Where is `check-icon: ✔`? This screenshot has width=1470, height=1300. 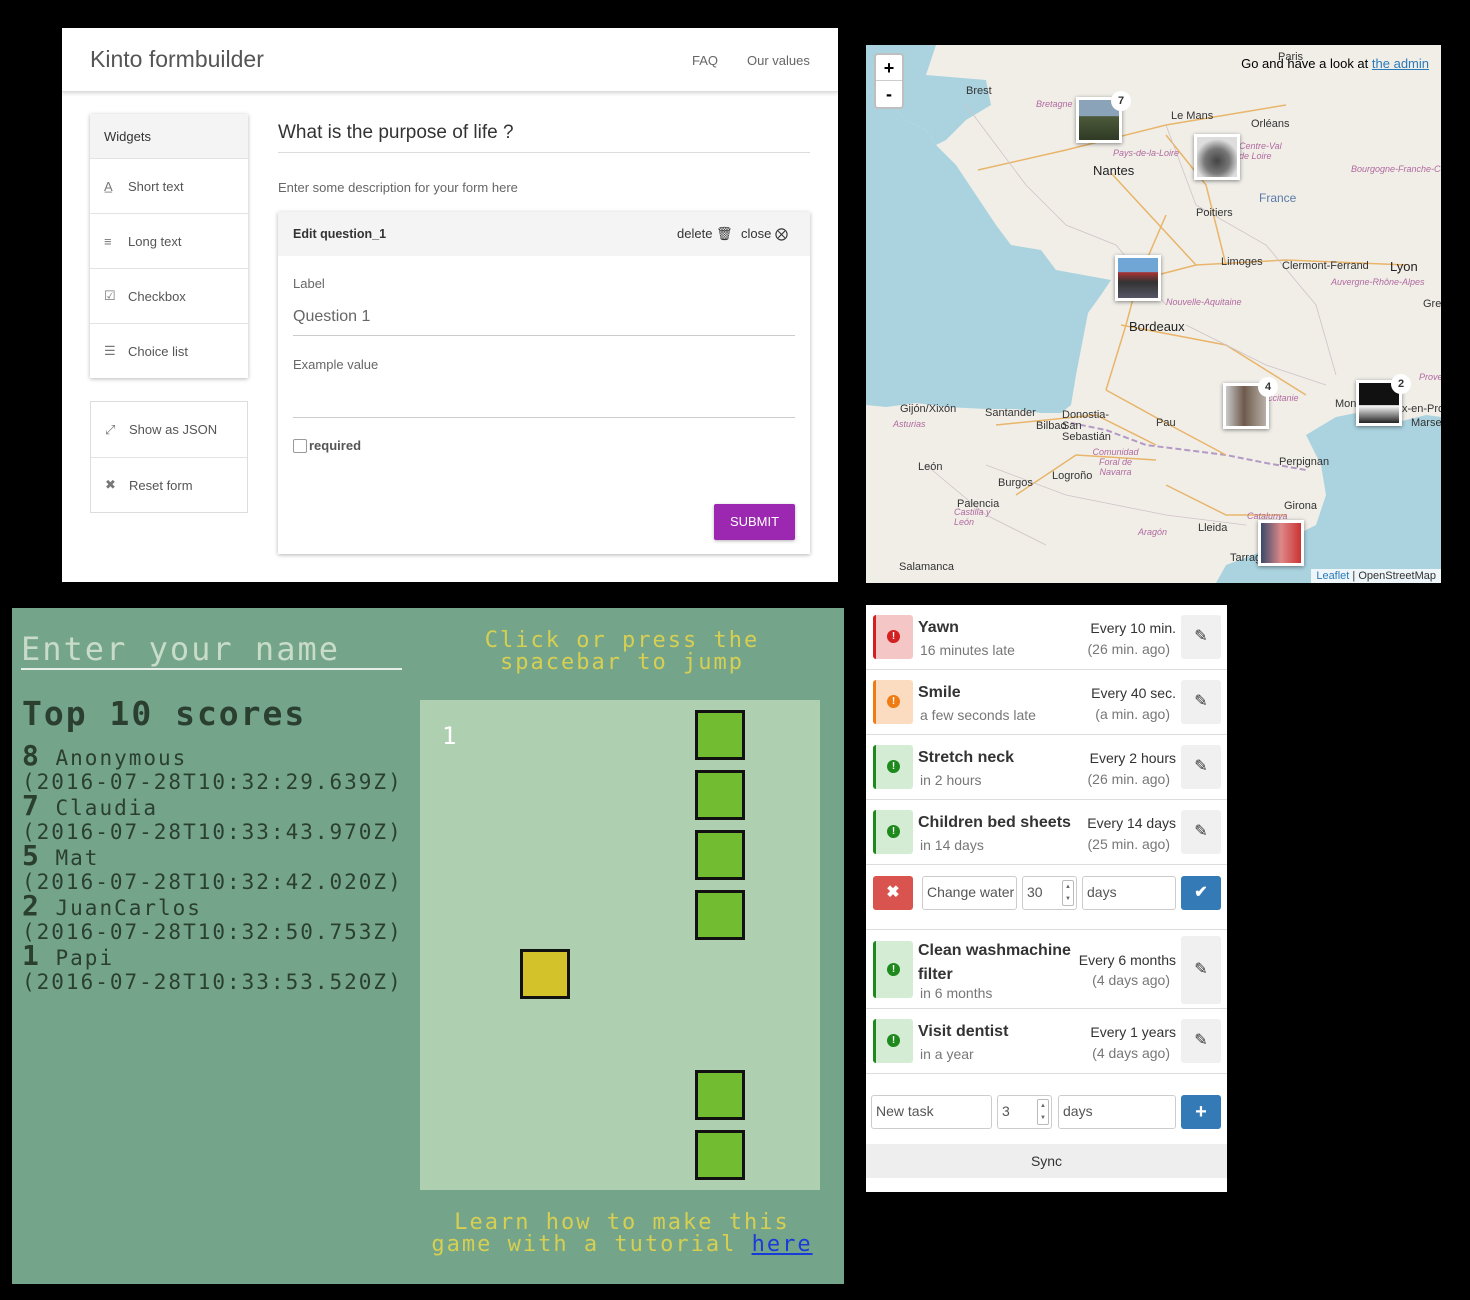
check-icon: ✔ is located at coordinates (1201, 892).